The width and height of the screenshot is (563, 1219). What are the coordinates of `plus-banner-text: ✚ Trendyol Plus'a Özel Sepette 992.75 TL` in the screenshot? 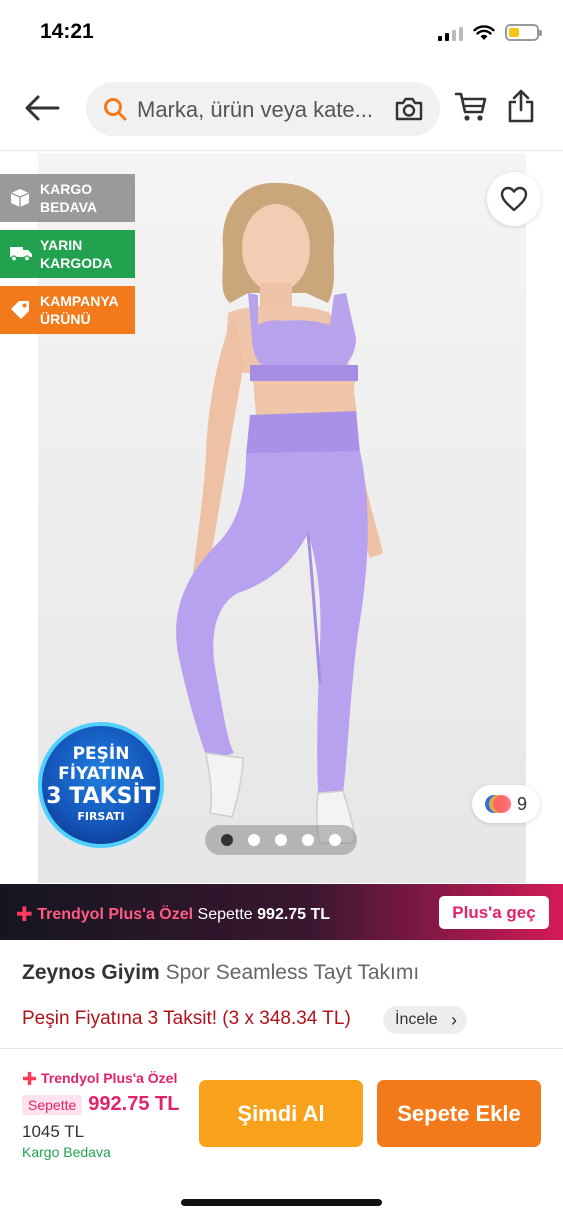 It's located at (173, 914).